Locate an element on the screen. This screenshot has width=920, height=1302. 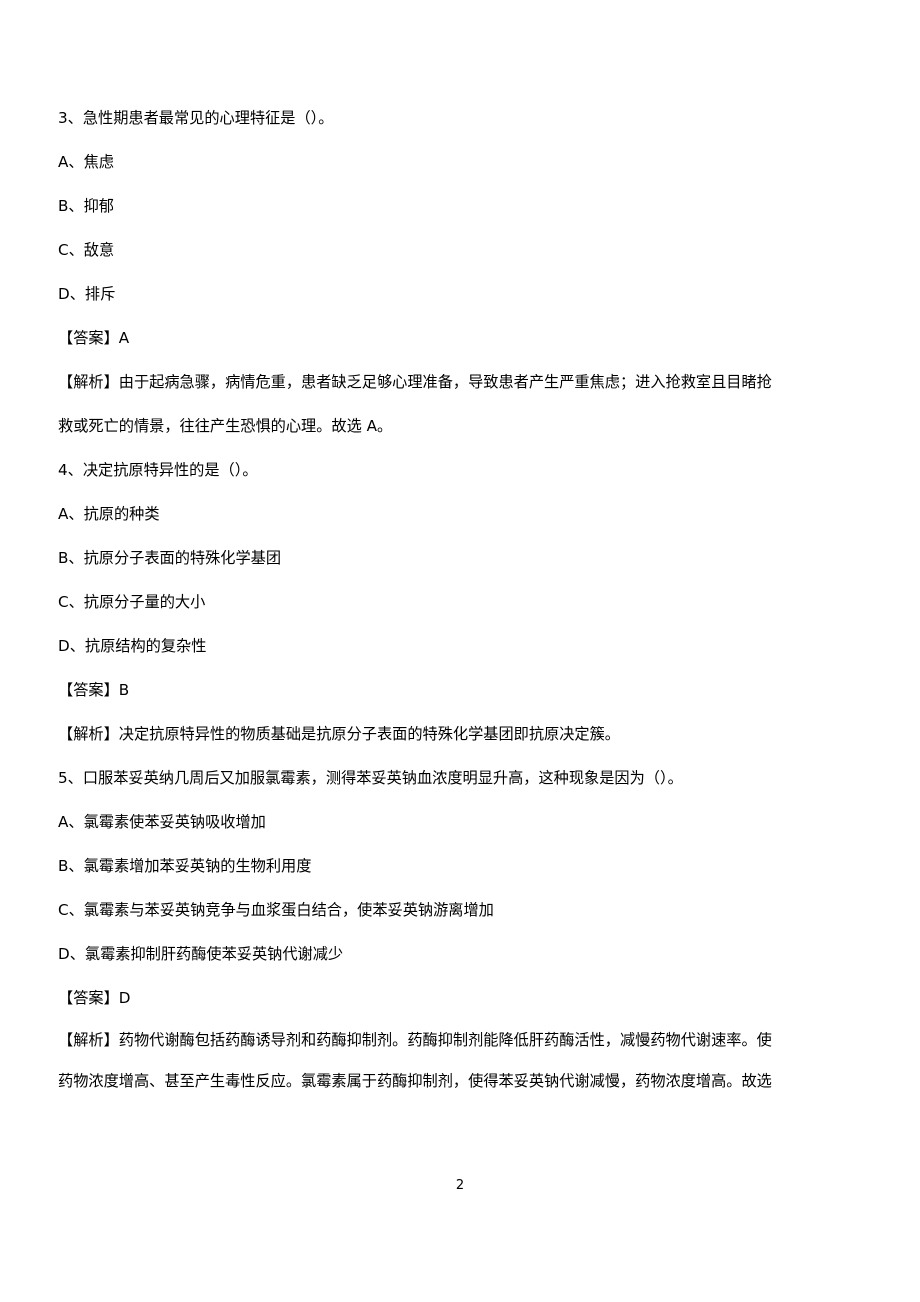
option-item: A、氯霉素使苯妥英钠吸收增加 is located at coordinates (162, 822).